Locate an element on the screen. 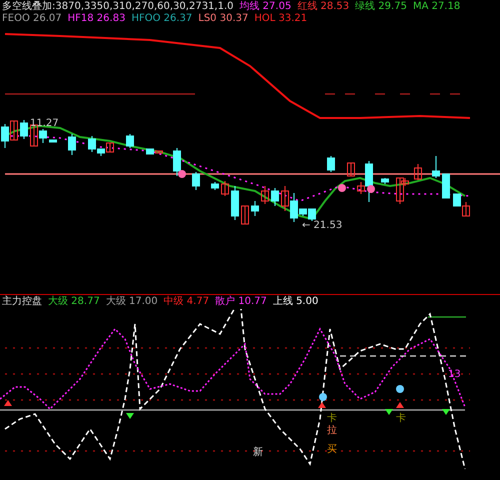 The height and width of the screenshot is (480, 500). signal-label: 新 is located at coordinates (258, 452).